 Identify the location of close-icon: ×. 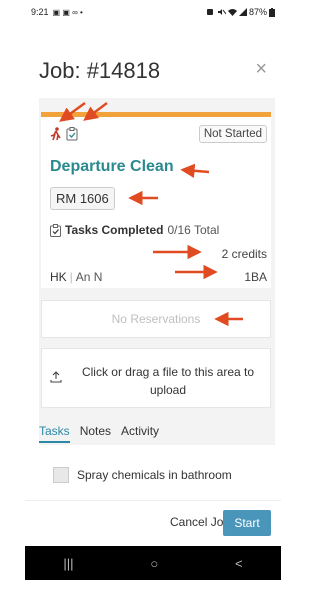
(261, 69).